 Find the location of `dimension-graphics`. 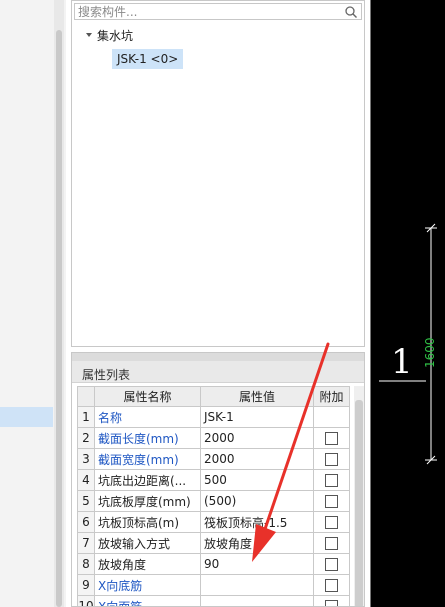

dimension-graphics is located at coordinates (408, 344).